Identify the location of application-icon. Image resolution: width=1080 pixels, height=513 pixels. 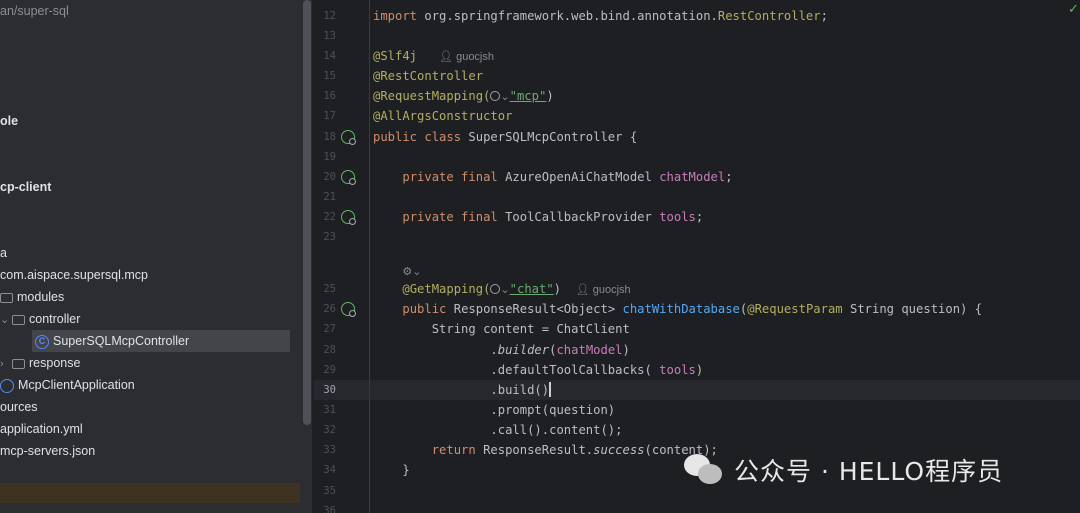
(7, 385).